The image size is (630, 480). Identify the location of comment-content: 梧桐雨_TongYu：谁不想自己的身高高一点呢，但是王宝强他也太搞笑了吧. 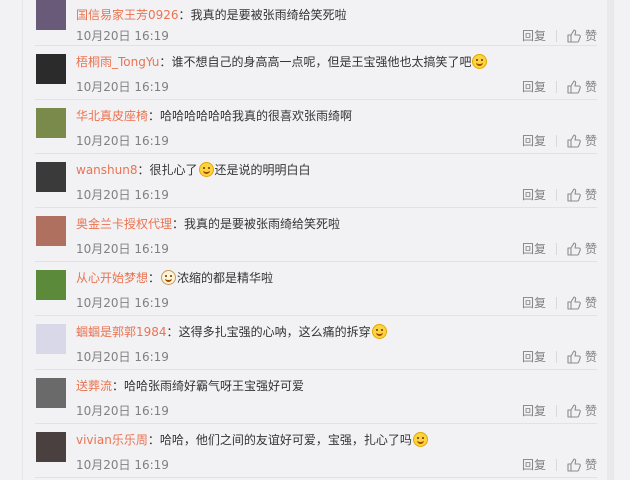
(336, 62).